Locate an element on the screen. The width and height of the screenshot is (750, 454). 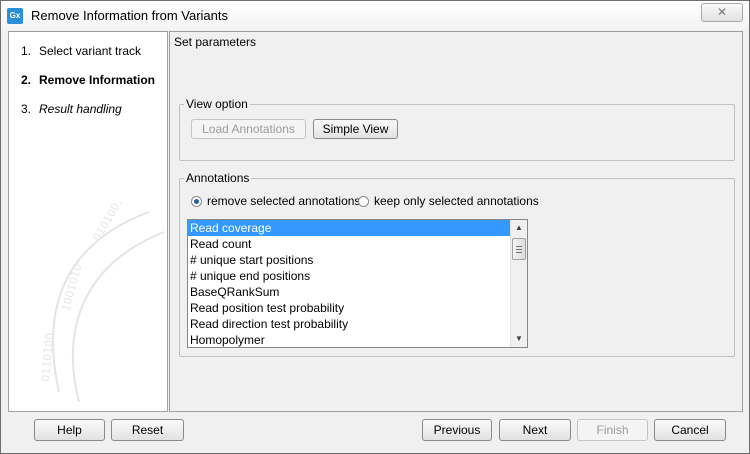
view-option-group: View option Load Annotations Simple View is located at coordinates (457, 129).